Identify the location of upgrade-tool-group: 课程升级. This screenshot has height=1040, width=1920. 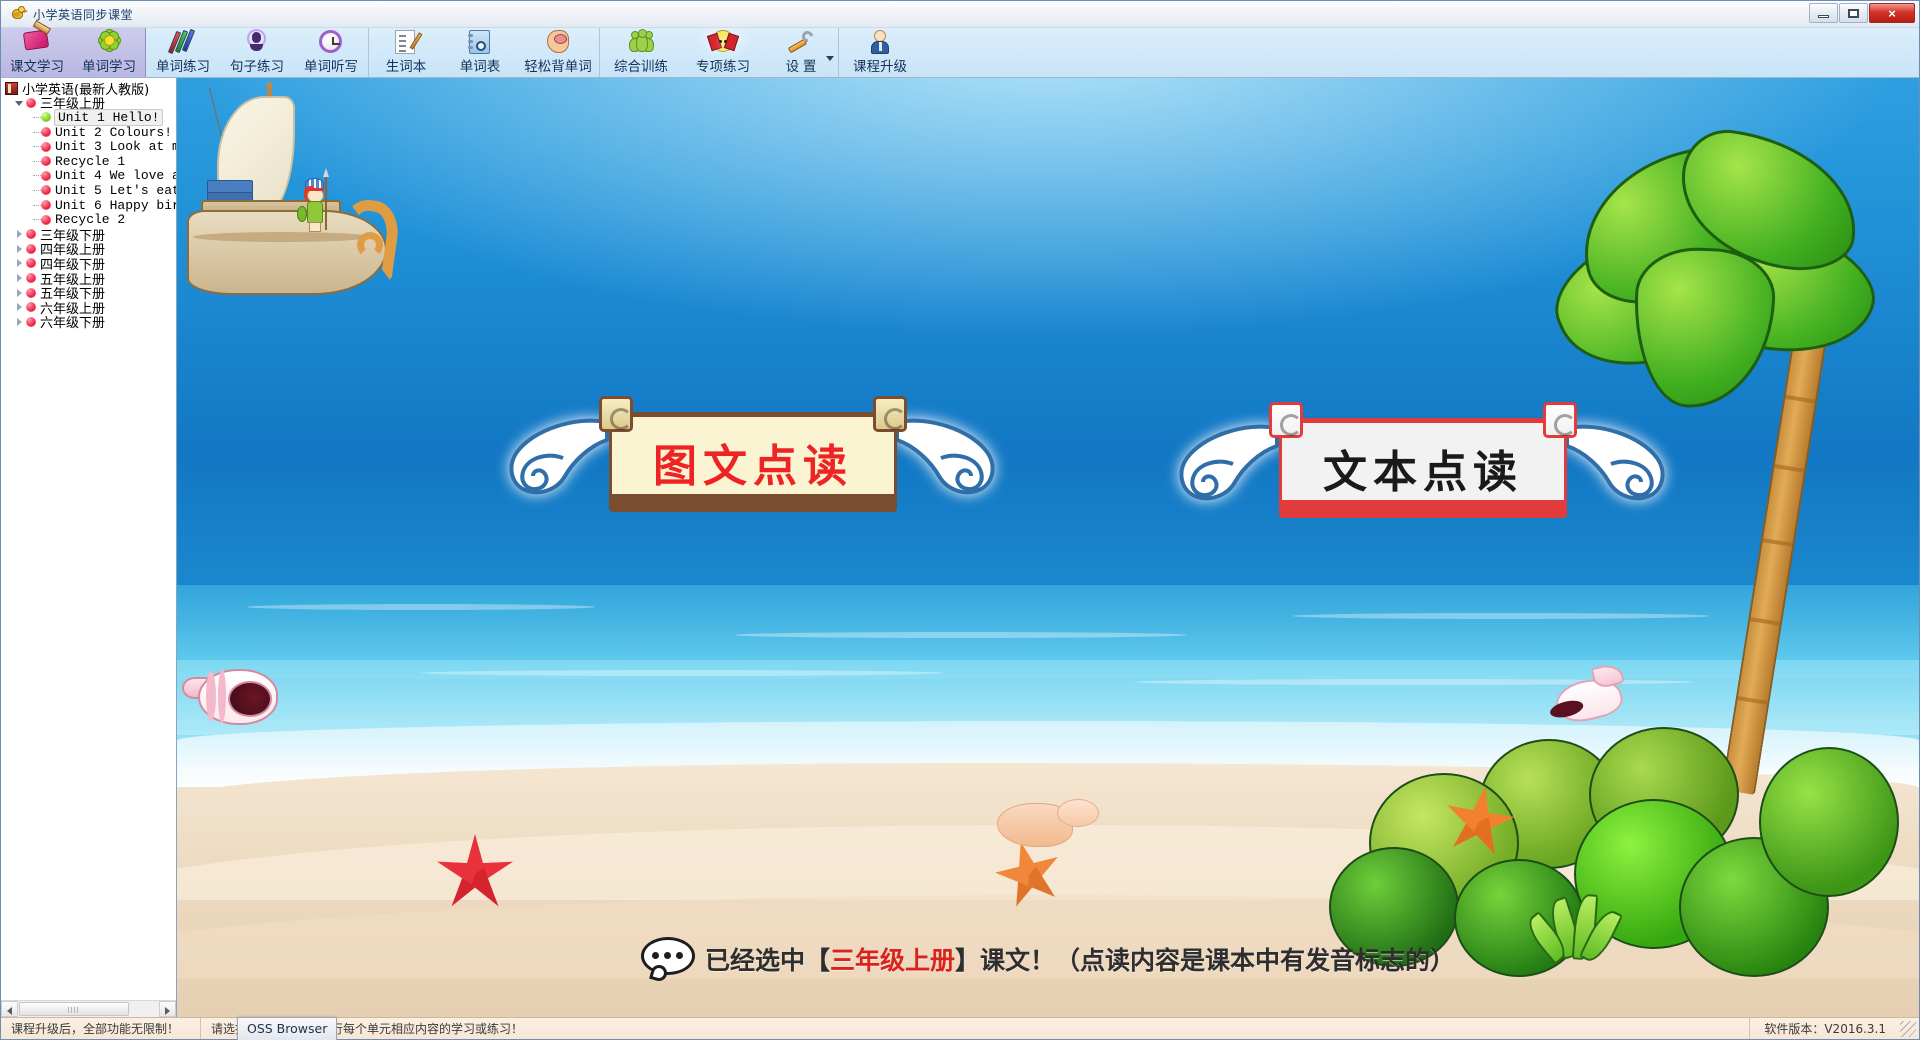
(1379, 52).